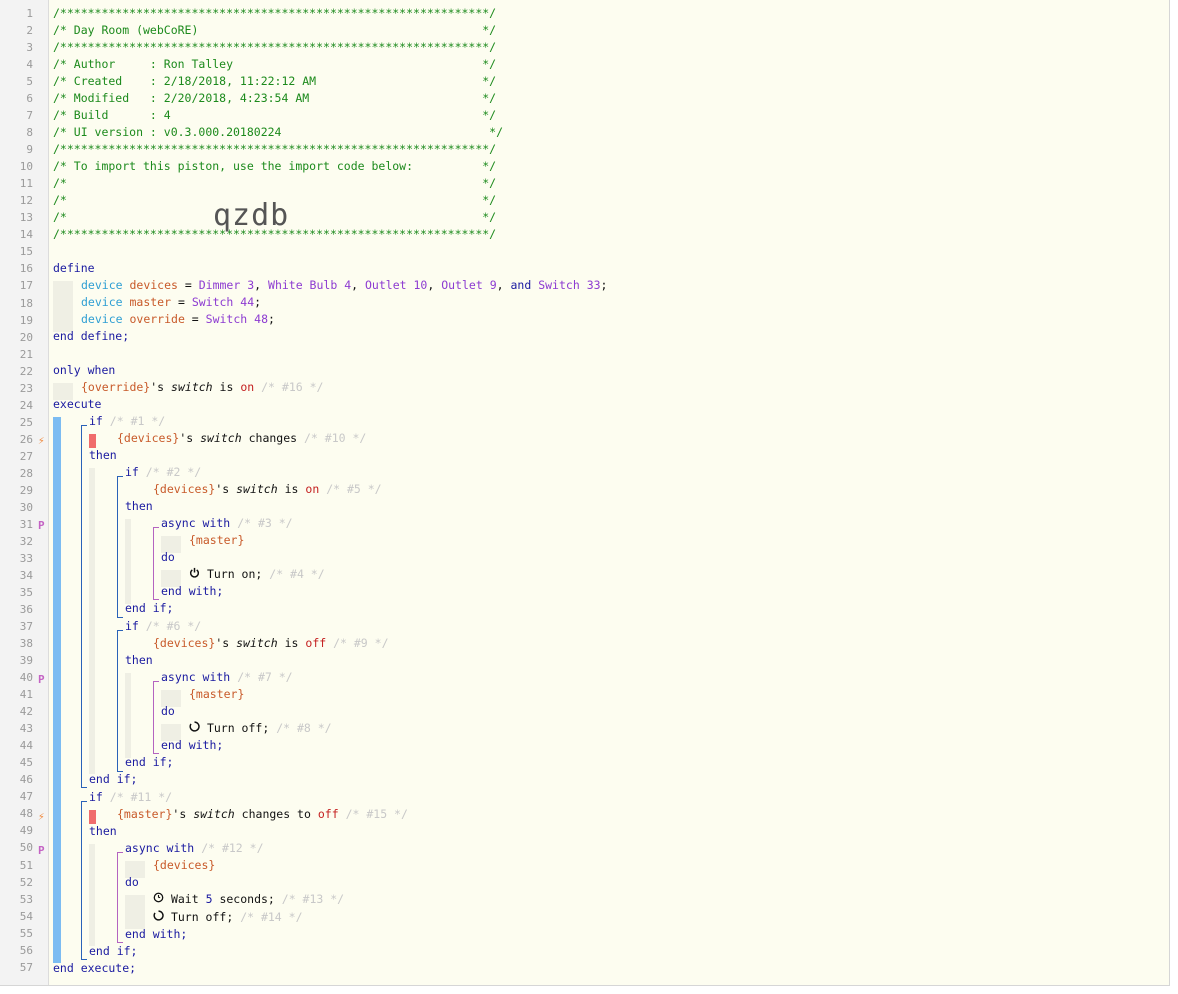 The image size is (1178, 994). I want to click on device-declaration-override: device override = Switch 48;, so click(178, 319).